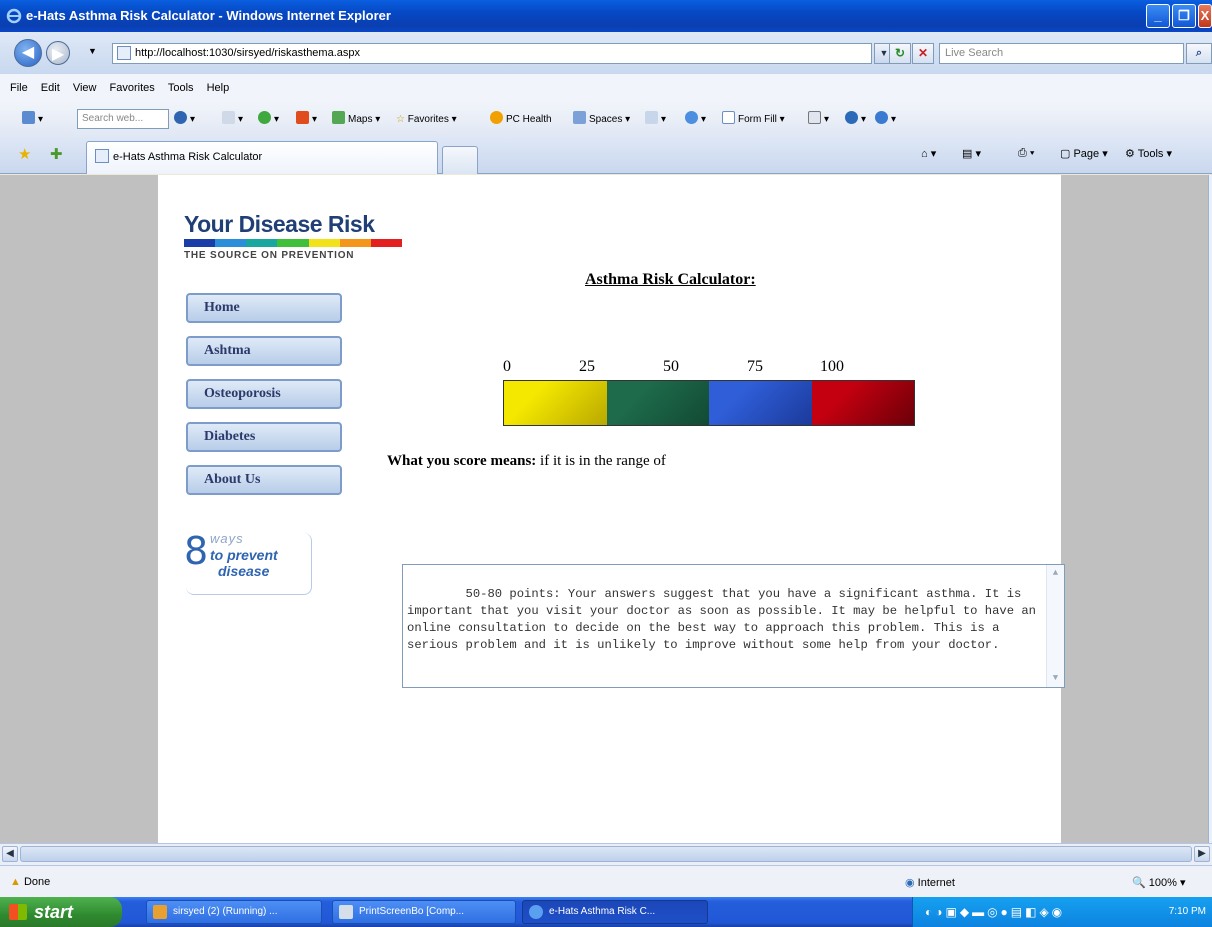 Image resolution: width=1212 pixels, height=927 pixels. What do you see at coordinates (56, 154) in the screenshot?
I see `add-favorites-icon: ✚` at bounding box center [56, 154].